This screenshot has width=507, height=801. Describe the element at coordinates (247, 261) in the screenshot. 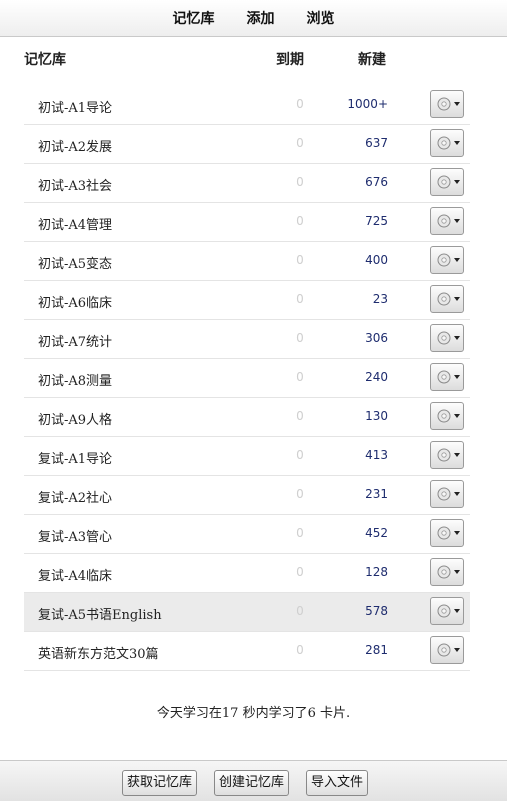

I see `deck-row: 初试-A5变态 0 400` at that location.